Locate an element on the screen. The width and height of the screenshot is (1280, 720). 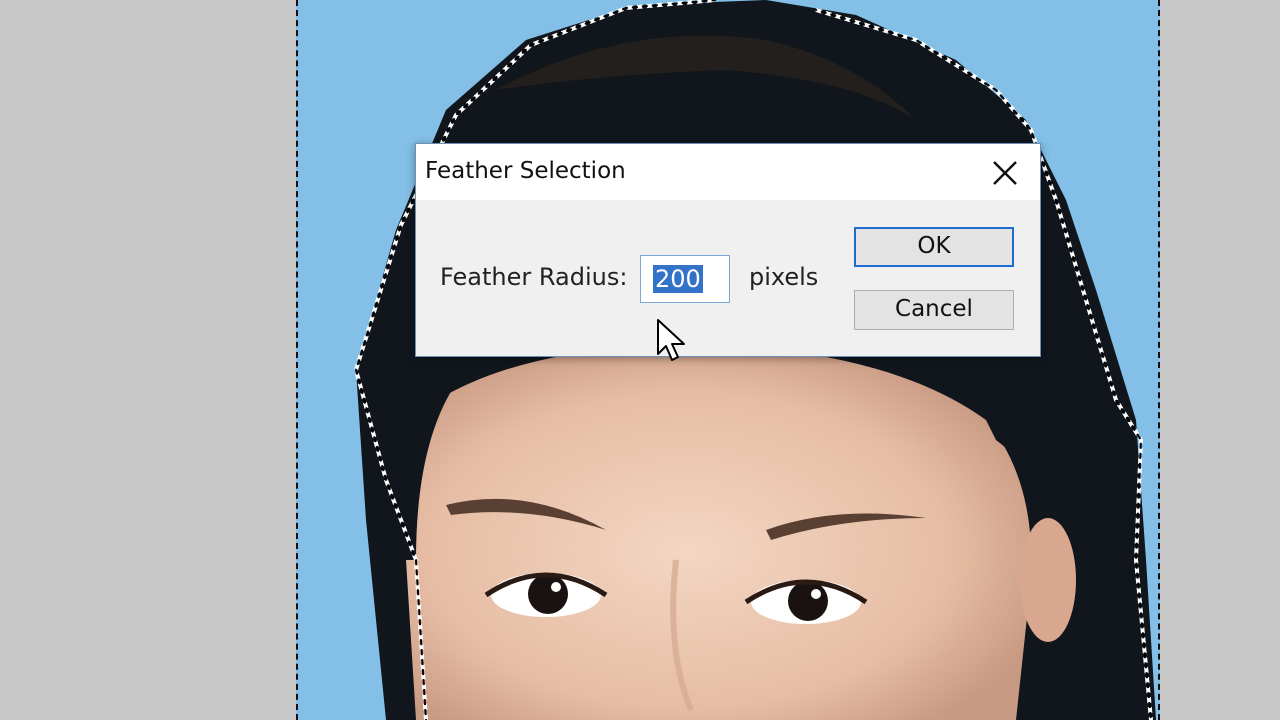
unit-label: pixels is located at coordinates (784, 277).